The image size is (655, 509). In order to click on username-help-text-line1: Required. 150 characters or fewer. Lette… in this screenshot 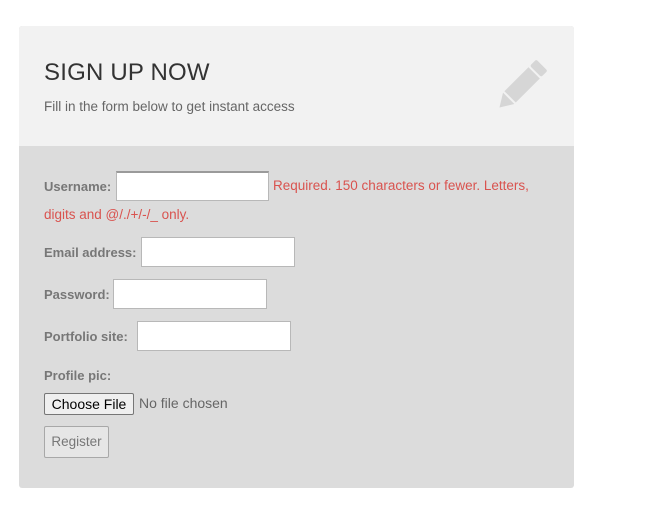, I will do `click(401, 185)`.